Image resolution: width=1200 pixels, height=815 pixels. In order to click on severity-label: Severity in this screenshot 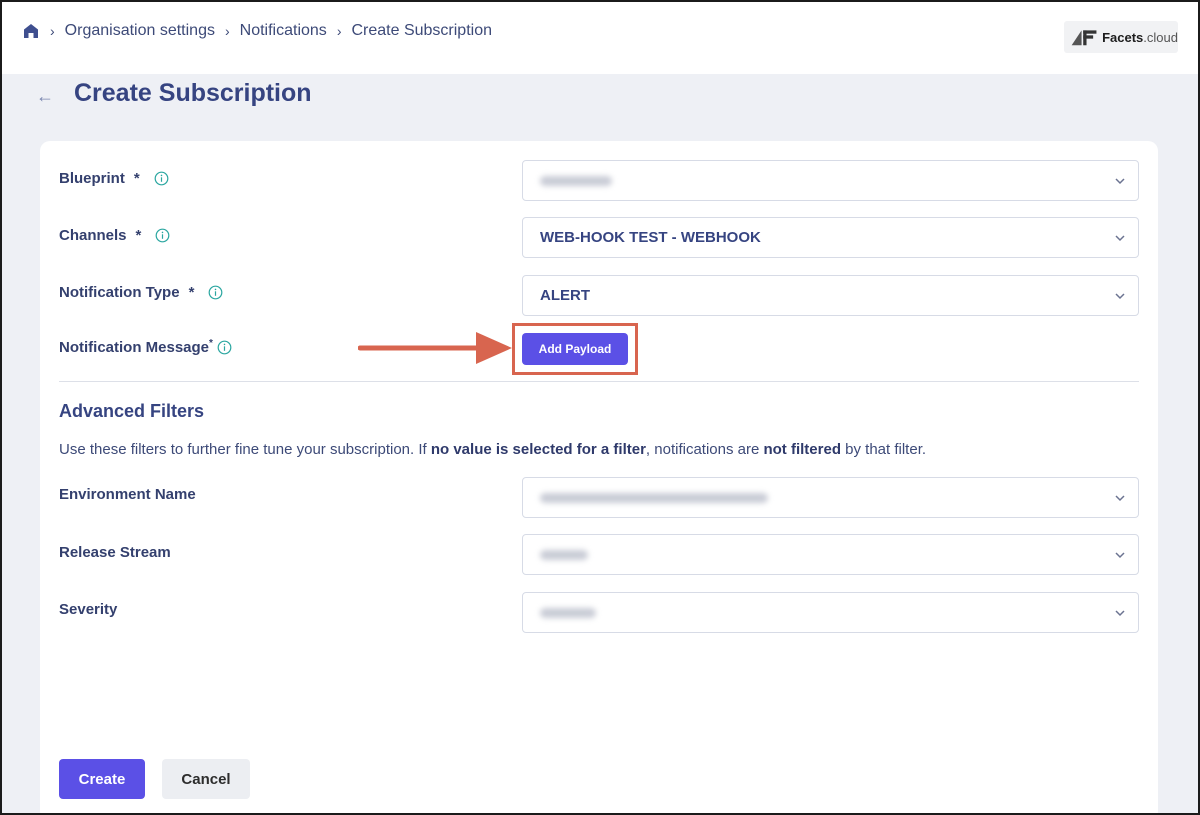, I will do `click(88, 609)`.